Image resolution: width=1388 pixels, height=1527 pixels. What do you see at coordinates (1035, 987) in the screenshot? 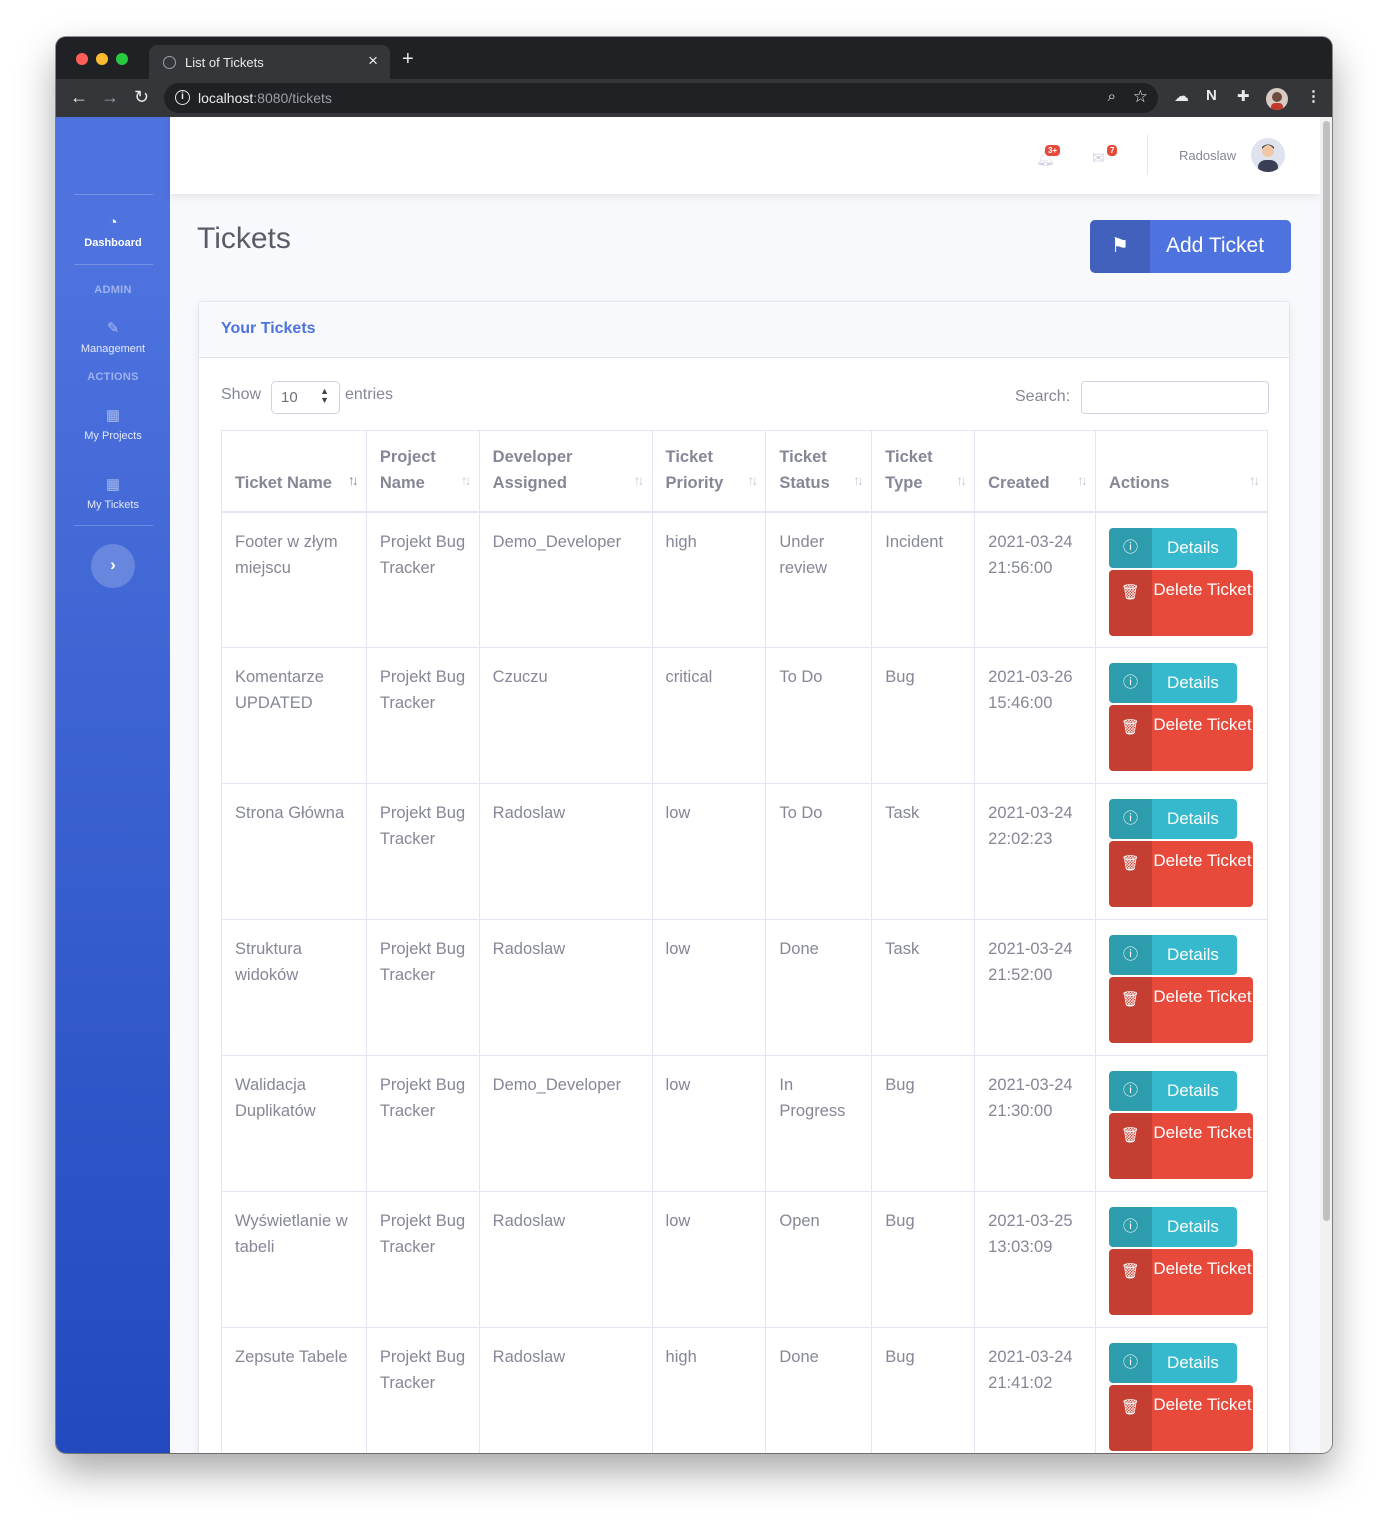
I see `cell-created: 2021-03-24 21:52:00` at bounding box center [1035, 987].